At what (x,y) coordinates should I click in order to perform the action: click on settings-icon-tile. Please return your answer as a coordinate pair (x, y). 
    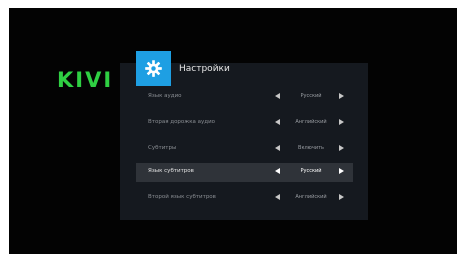
    Looking at the image, I should click on (153, 68).